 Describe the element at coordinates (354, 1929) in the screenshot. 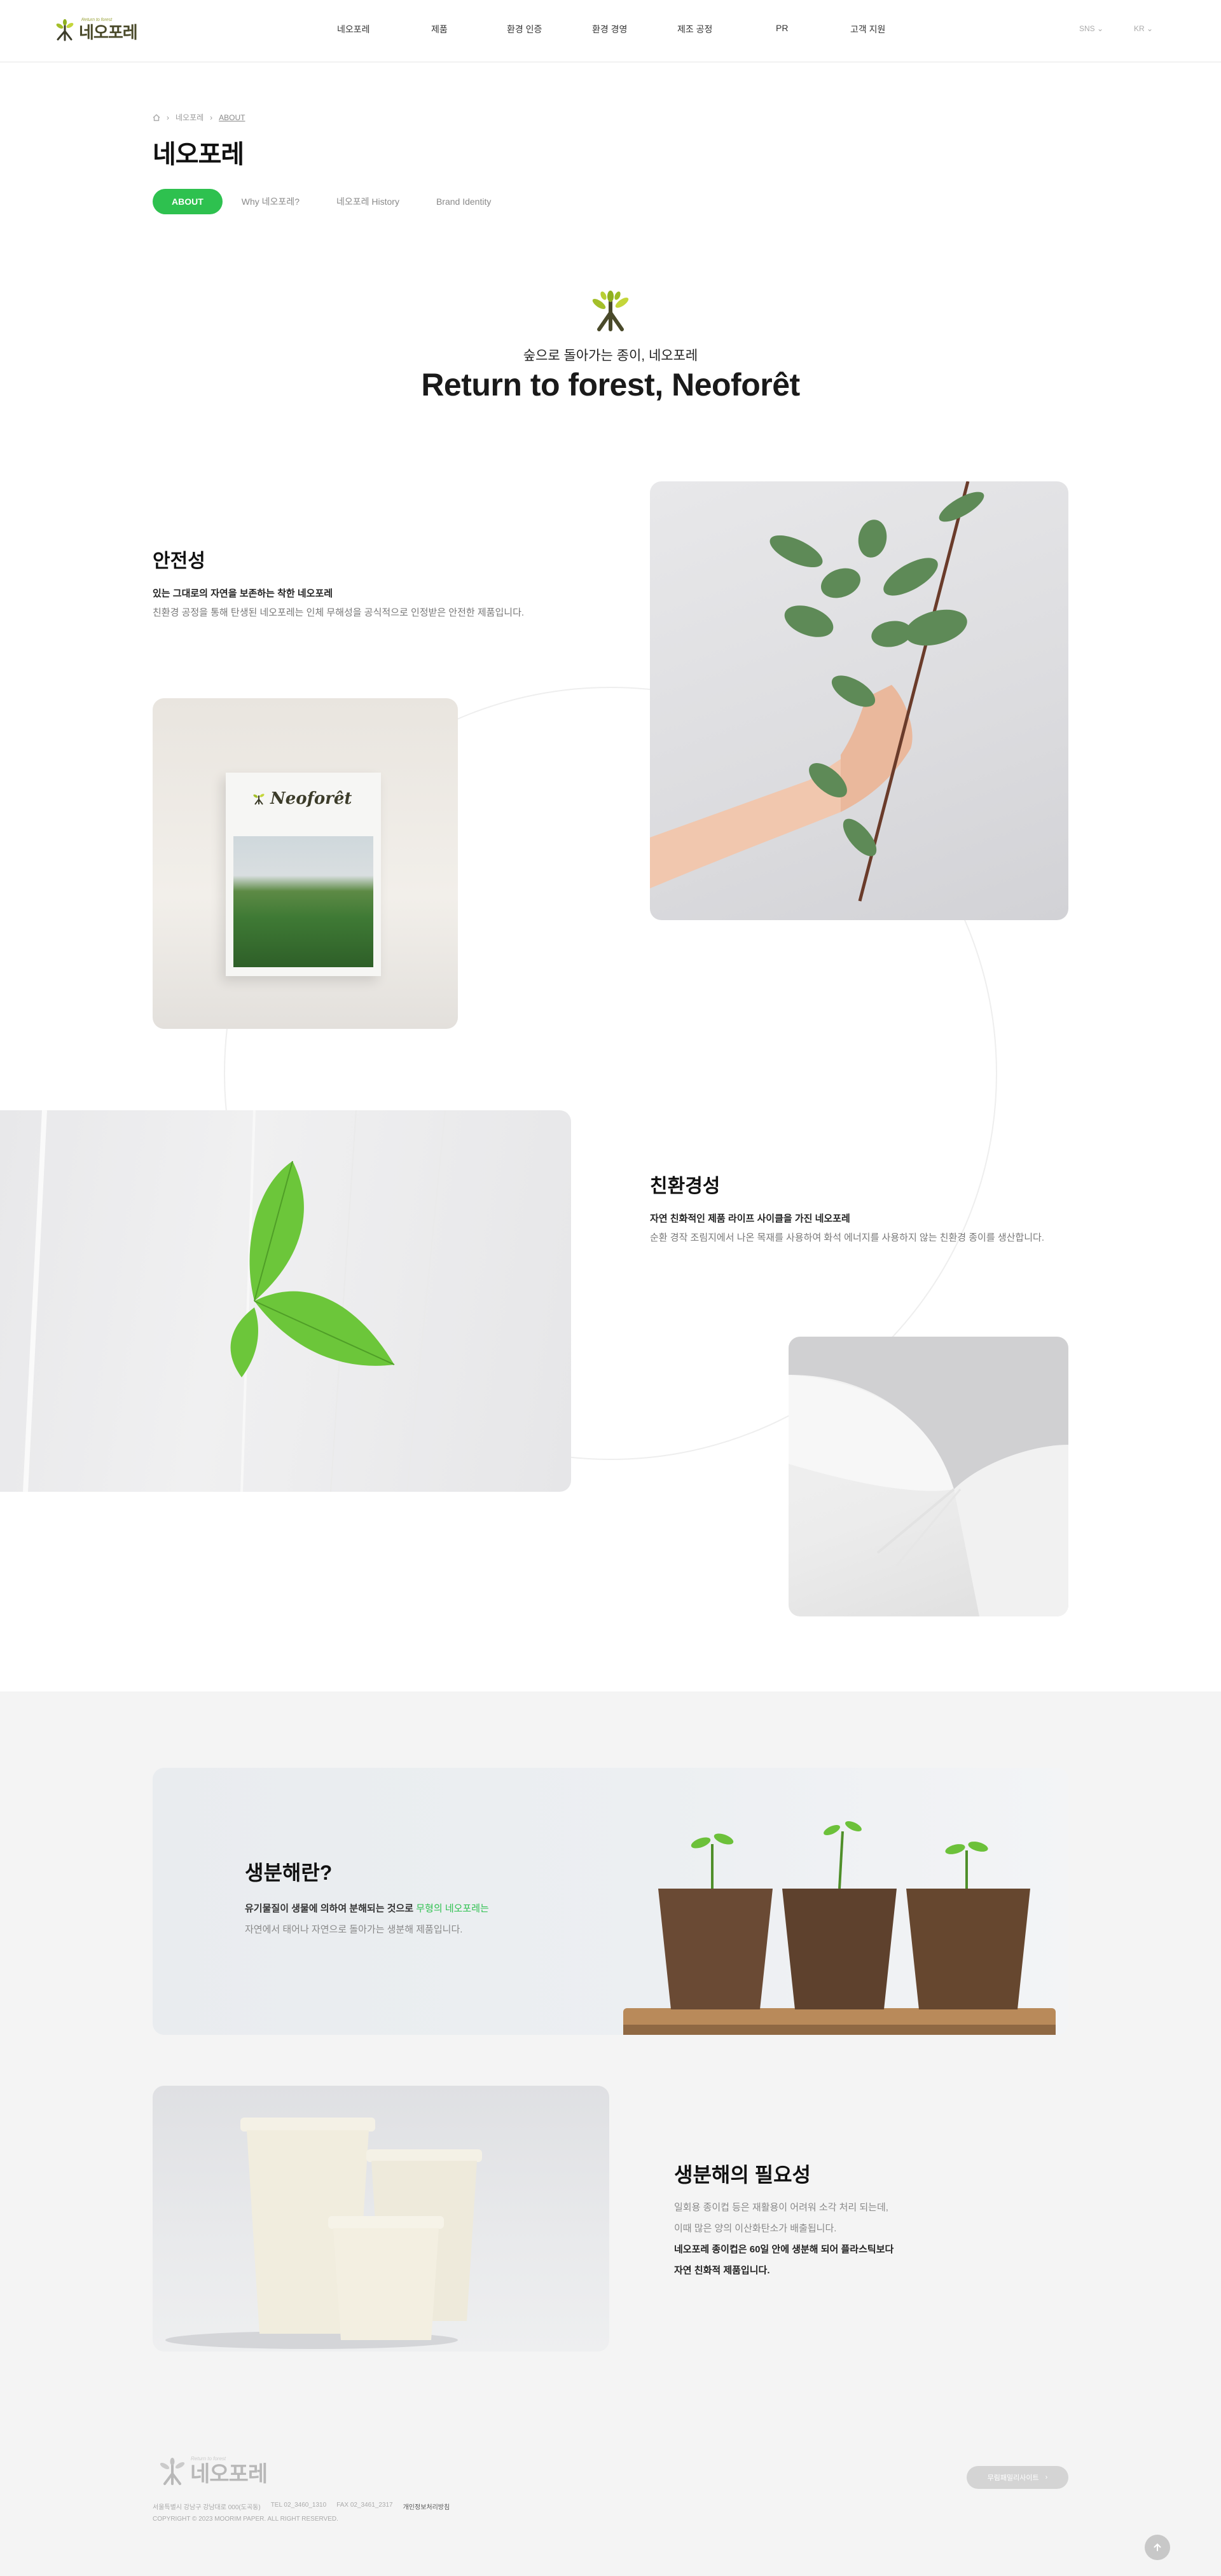

I see `biodegradation-desc-rest: 자연에서 태어나 자연으로 돌아가는 생분해 제품입니다.` at that location.